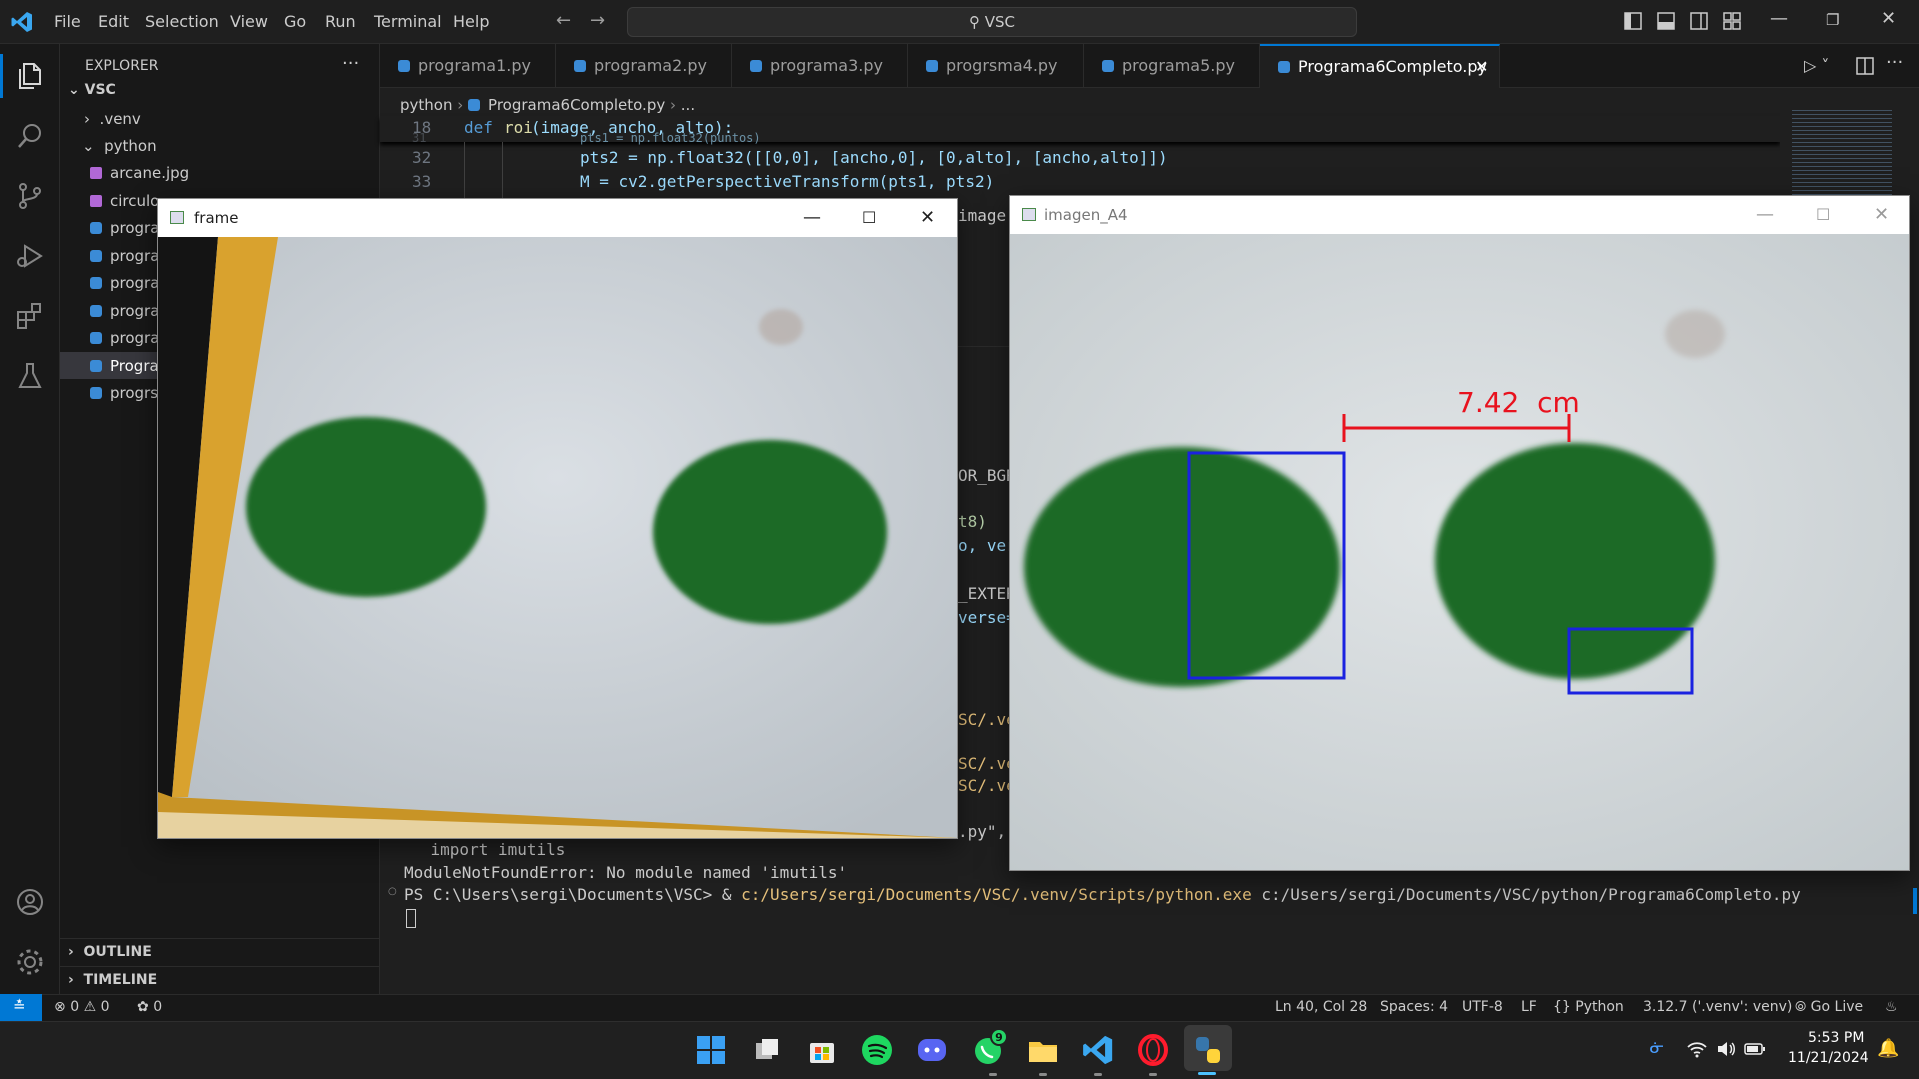 The image size is (1919, 1079). I want to click on remote-indicator: ≛, so click(21, 1007).